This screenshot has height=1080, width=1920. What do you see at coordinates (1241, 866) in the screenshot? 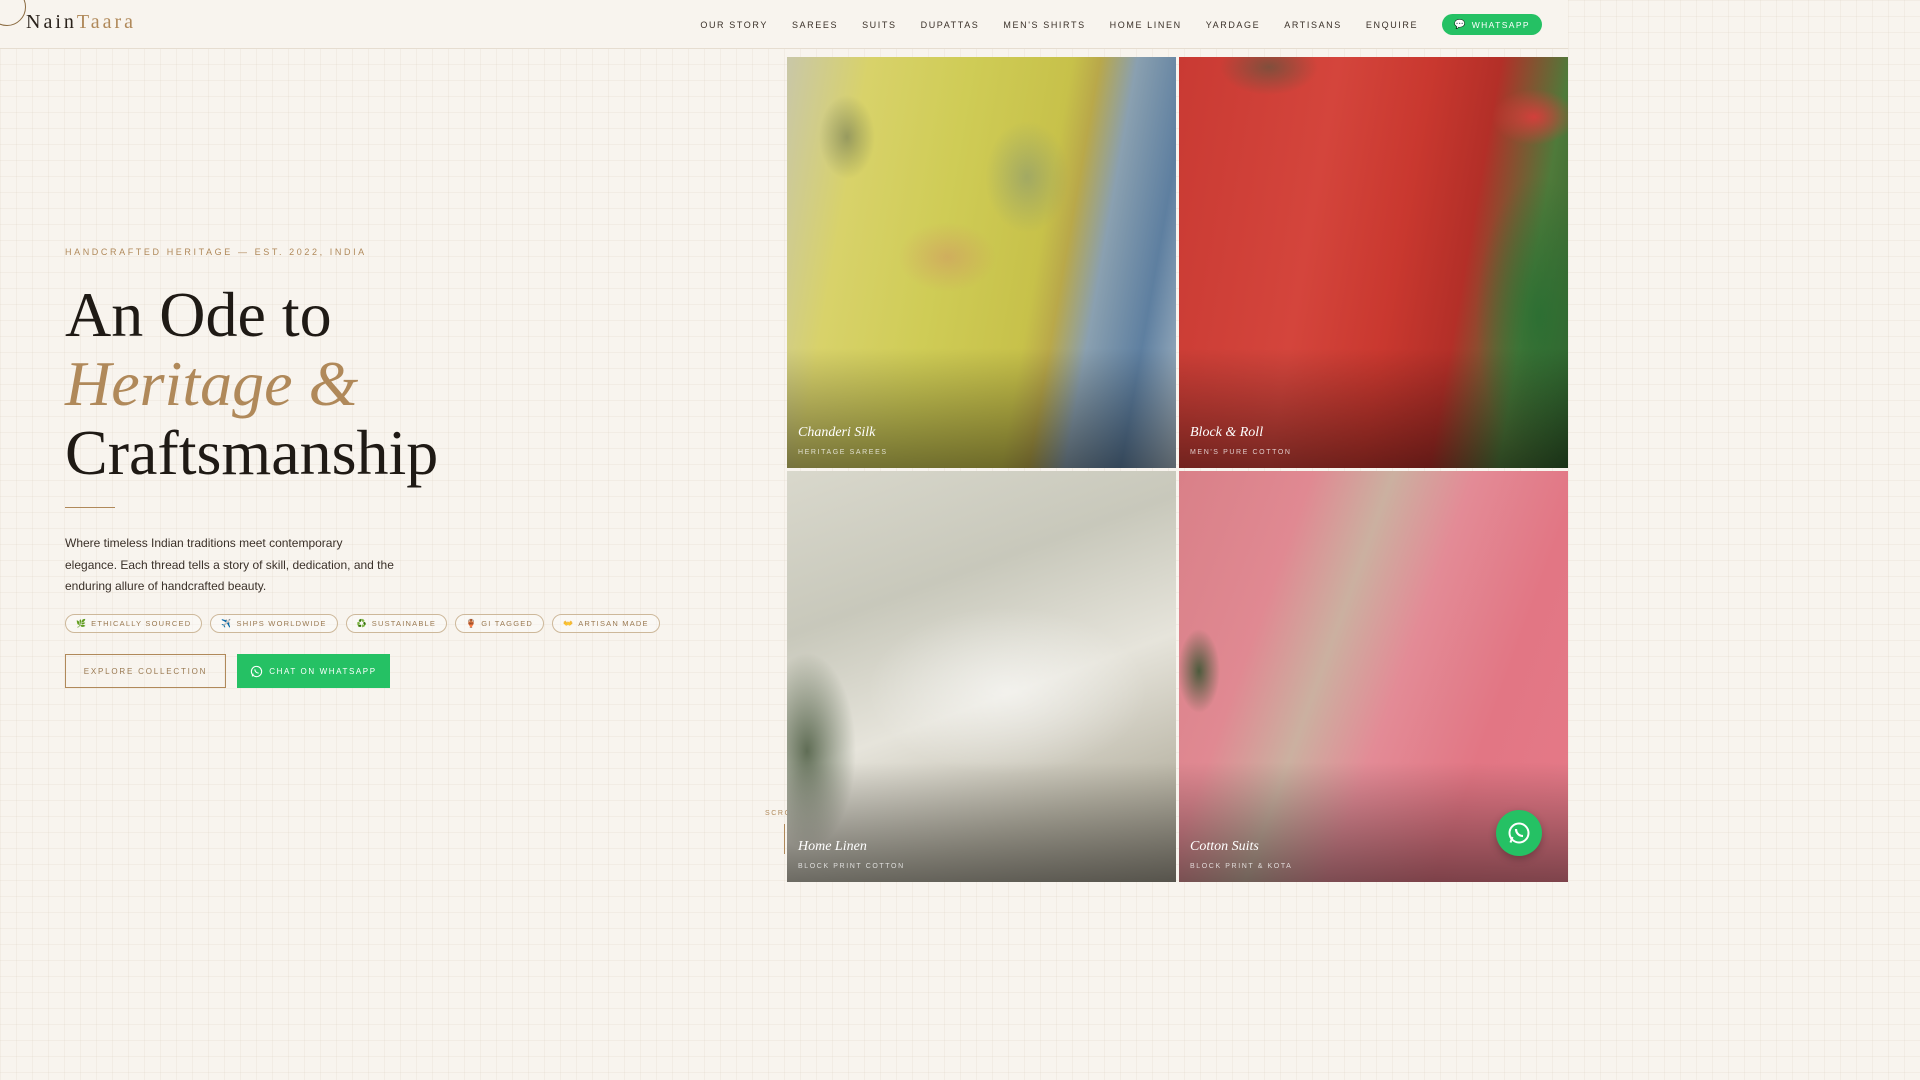
I see `tile-subtitle: BLOCK PRINT & KOTA` at bounding box center [1241, 866].